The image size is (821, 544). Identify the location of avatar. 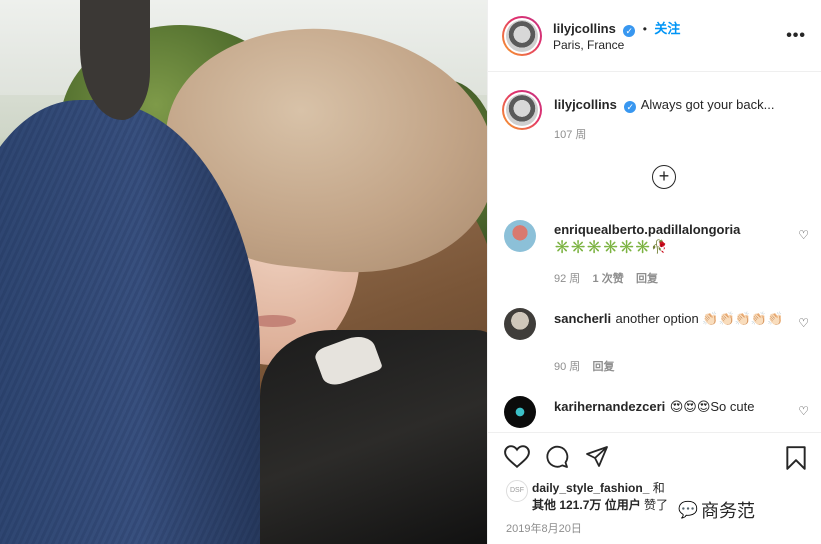
(522, 36).